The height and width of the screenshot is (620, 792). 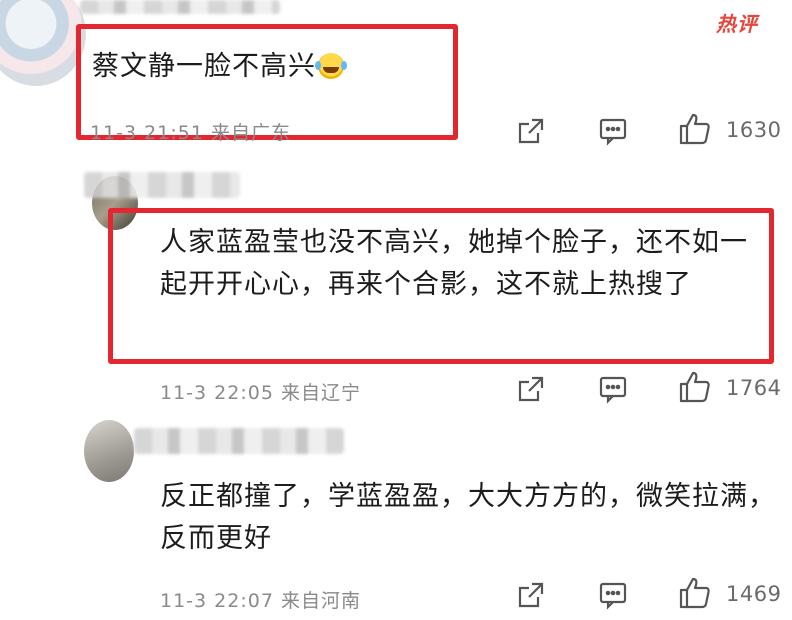 I want to click on comment-time: 11-3 21:51, so click(x=147, y=133).